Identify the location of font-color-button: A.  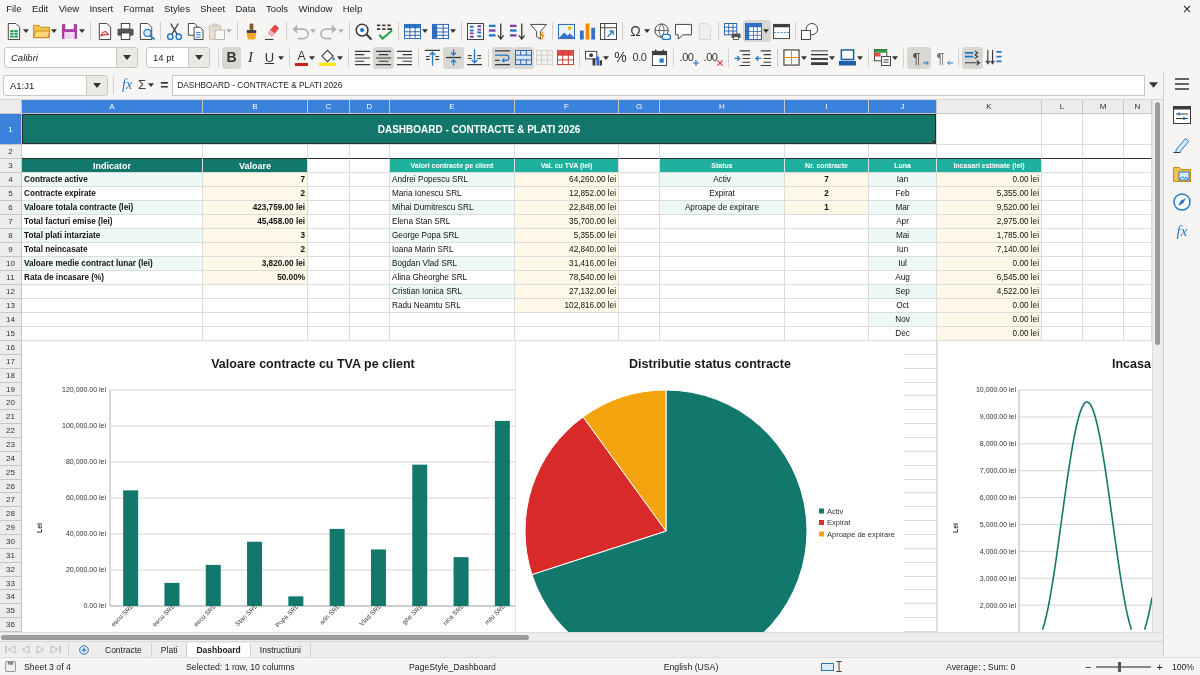
(305, 57).